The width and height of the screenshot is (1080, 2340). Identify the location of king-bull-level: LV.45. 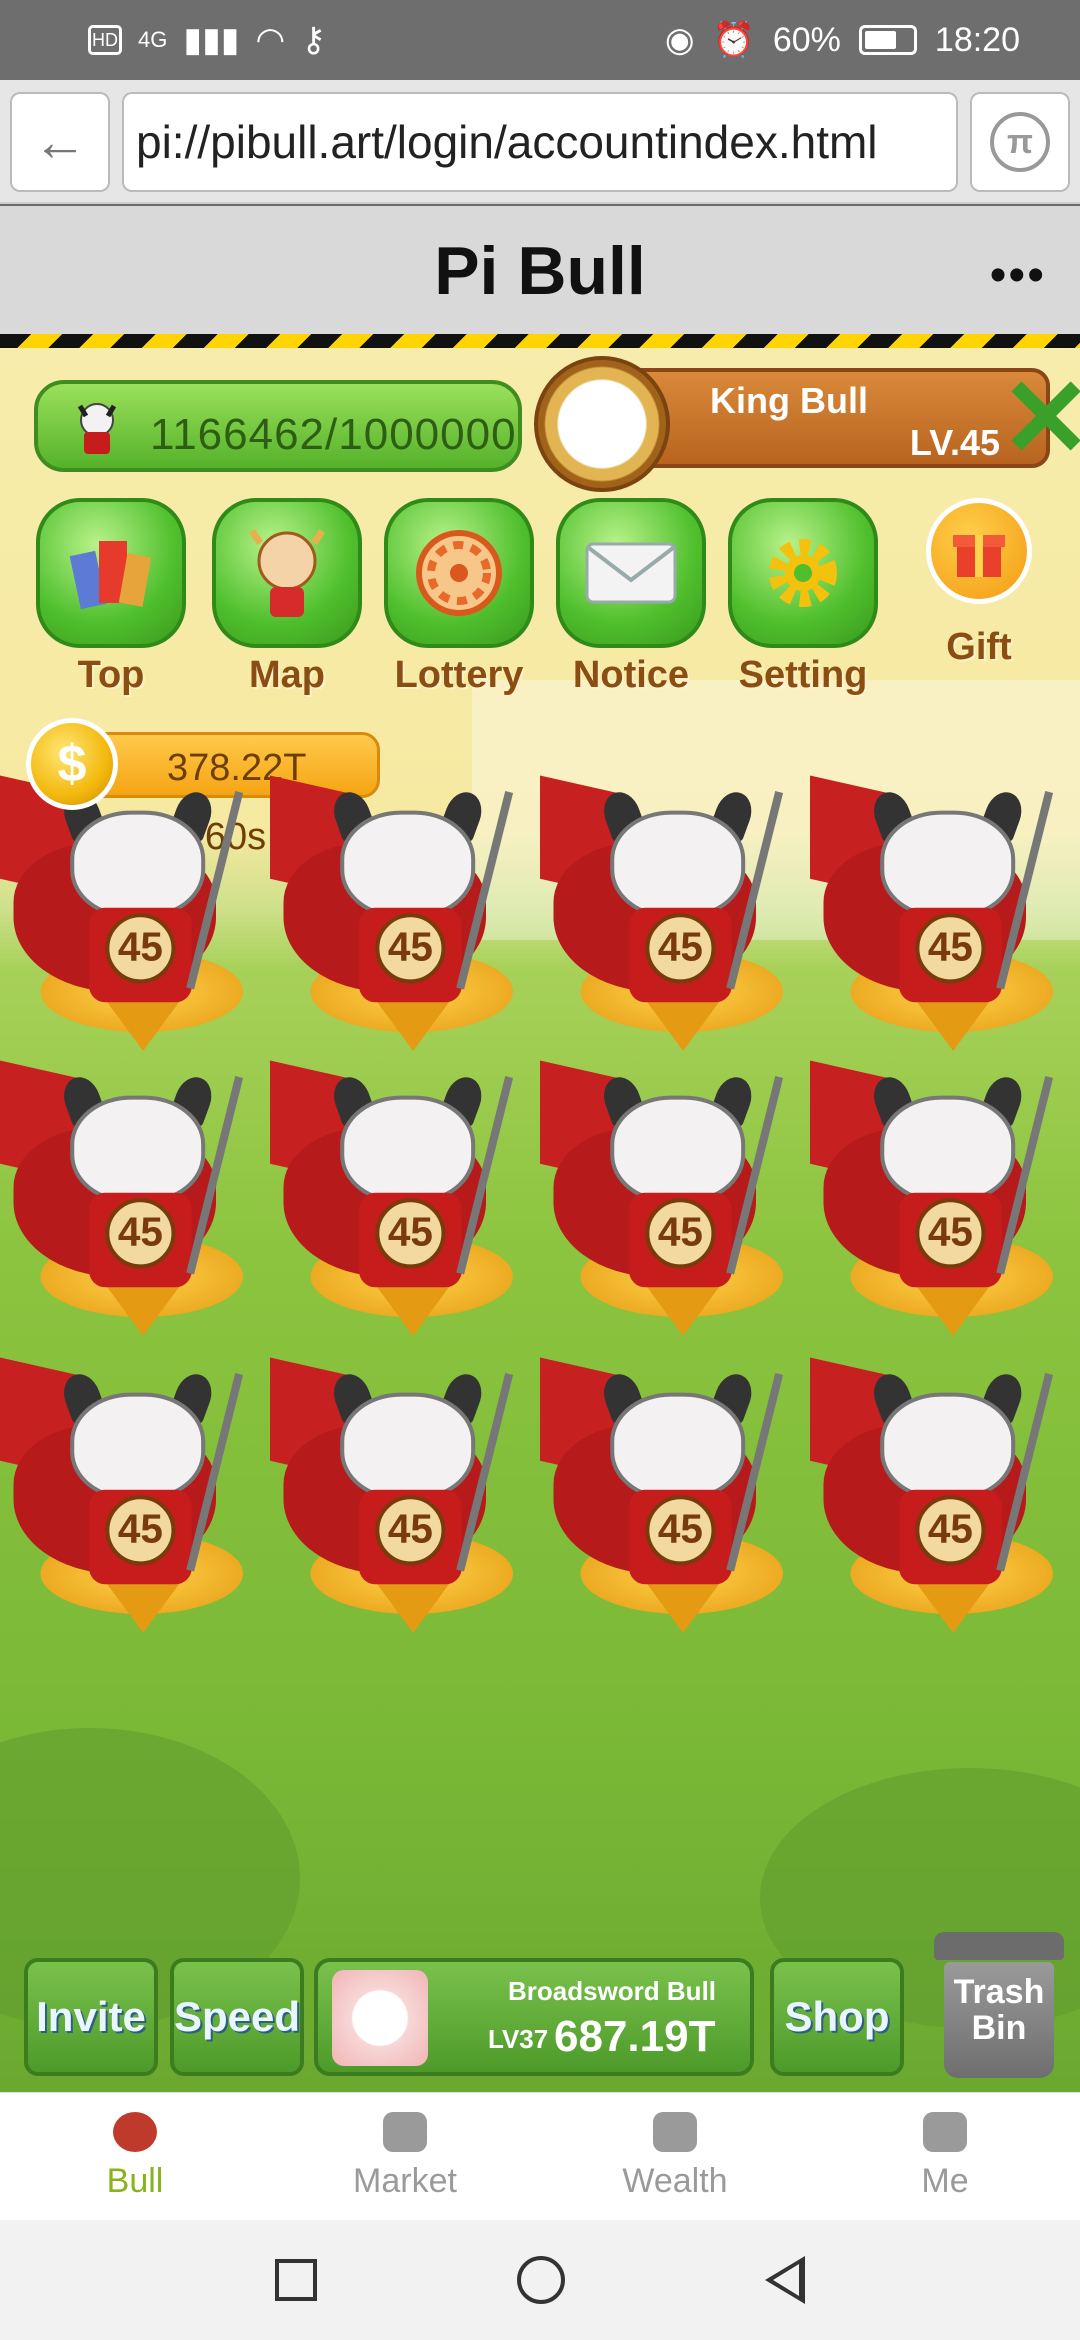
(954, 442).